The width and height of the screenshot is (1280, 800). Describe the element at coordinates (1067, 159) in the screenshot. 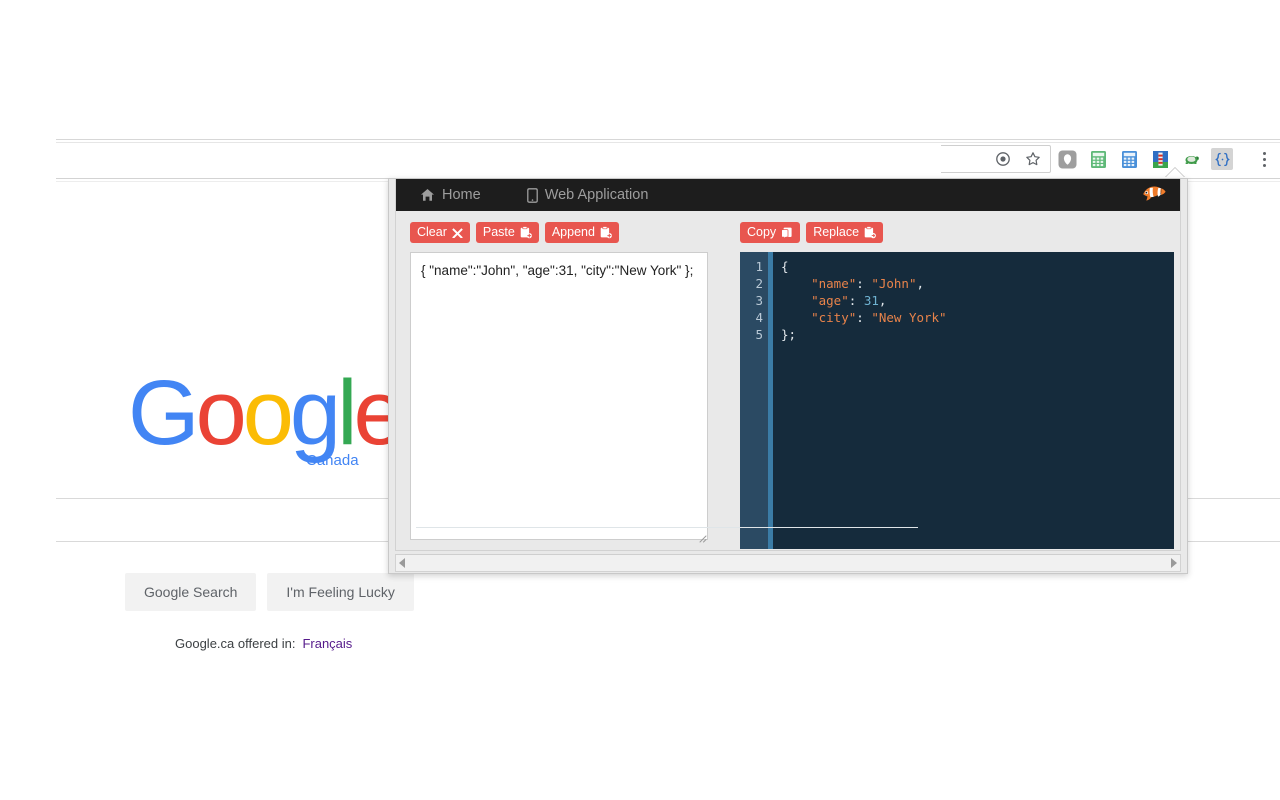

I see `extension-adblock-icon` at that location.